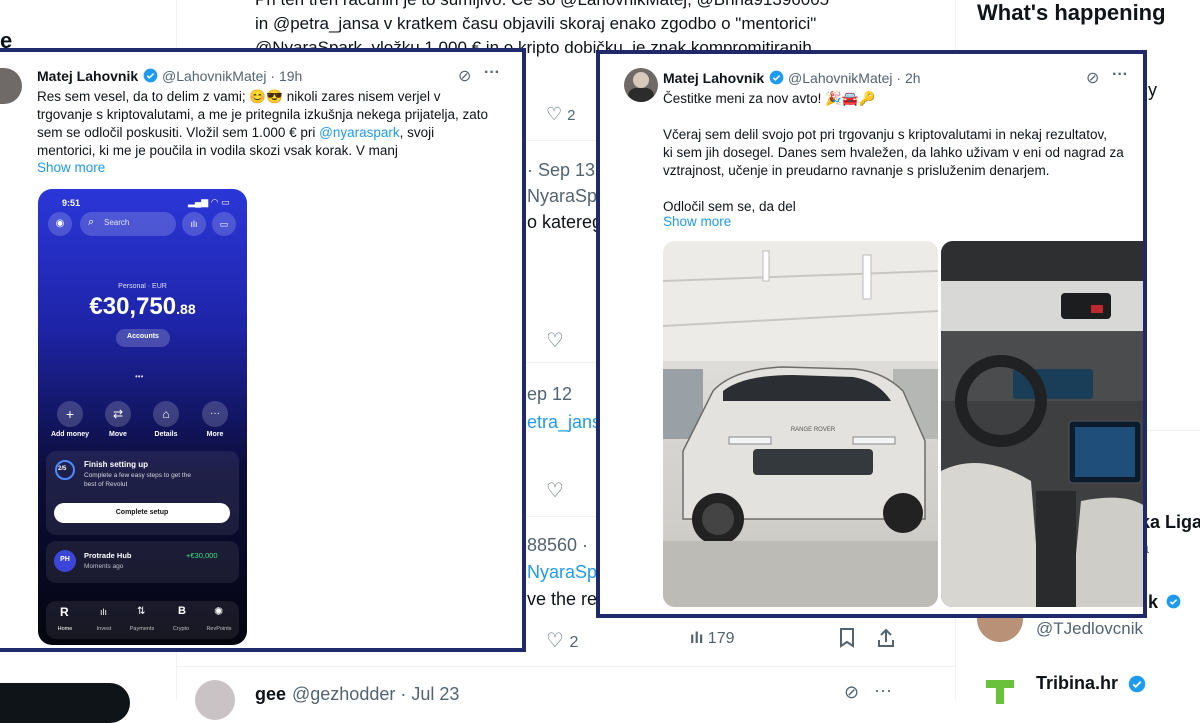 This screenshot has height=723, width=1200. Describe the element at coordinates (104, 629) in the screenshot. I see `nav-label-invest: Invest` at that location.